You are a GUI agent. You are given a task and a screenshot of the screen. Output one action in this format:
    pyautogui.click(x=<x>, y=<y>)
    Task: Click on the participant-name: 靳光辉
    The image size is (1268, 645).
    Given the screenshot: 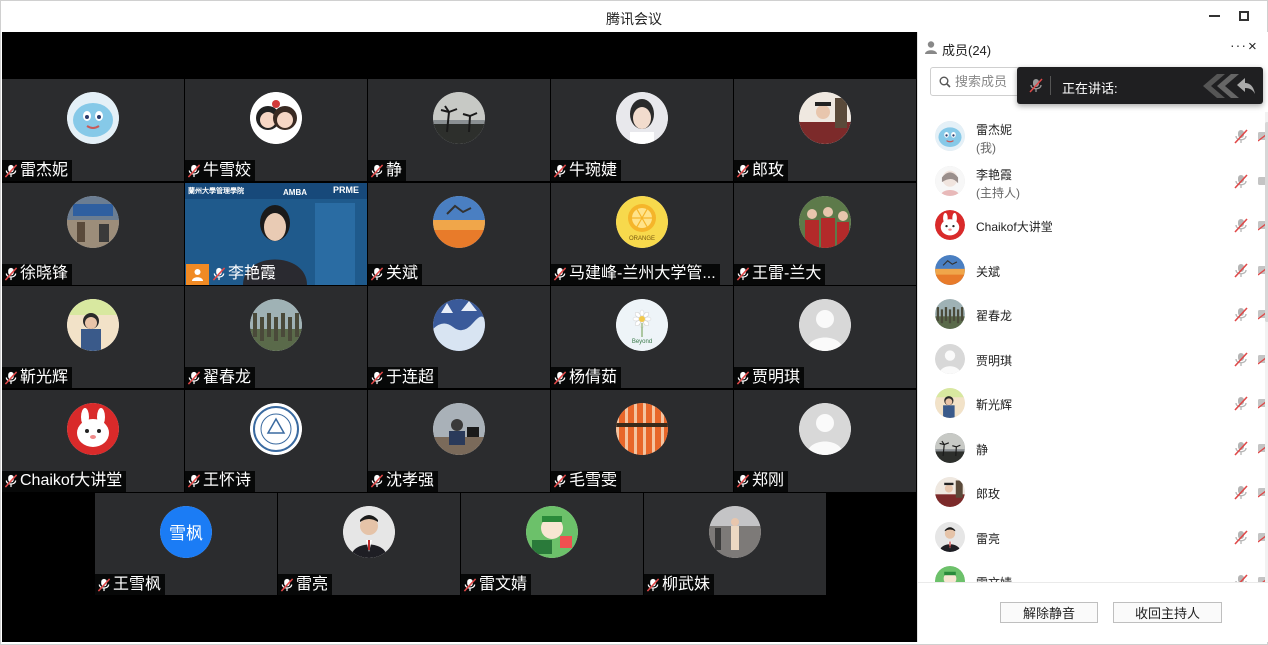 What is the action you would take?
    pyautogui.click(x=44, y=377)
    